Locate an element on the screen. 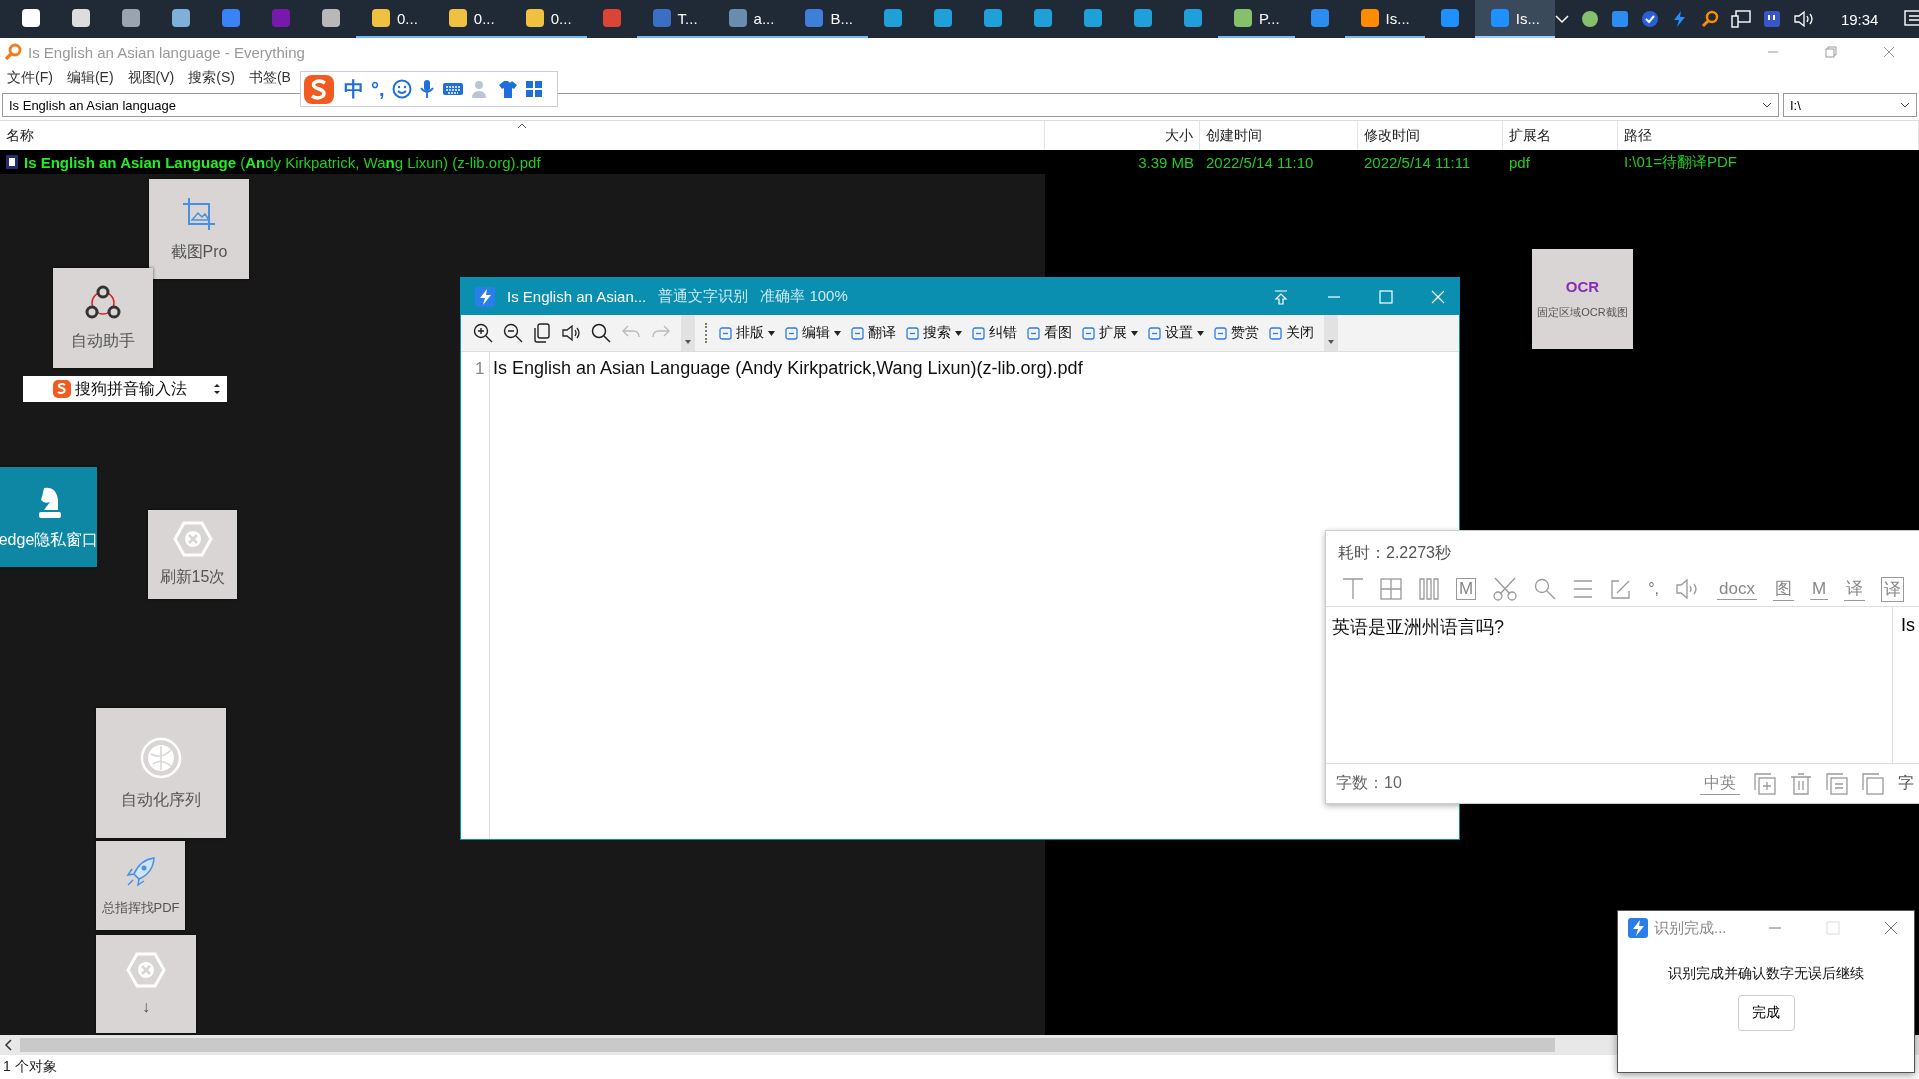 This screenshot has height=1079, width=1919. accuracy-label: 准确率 100% is located at coordinates (804, 296).